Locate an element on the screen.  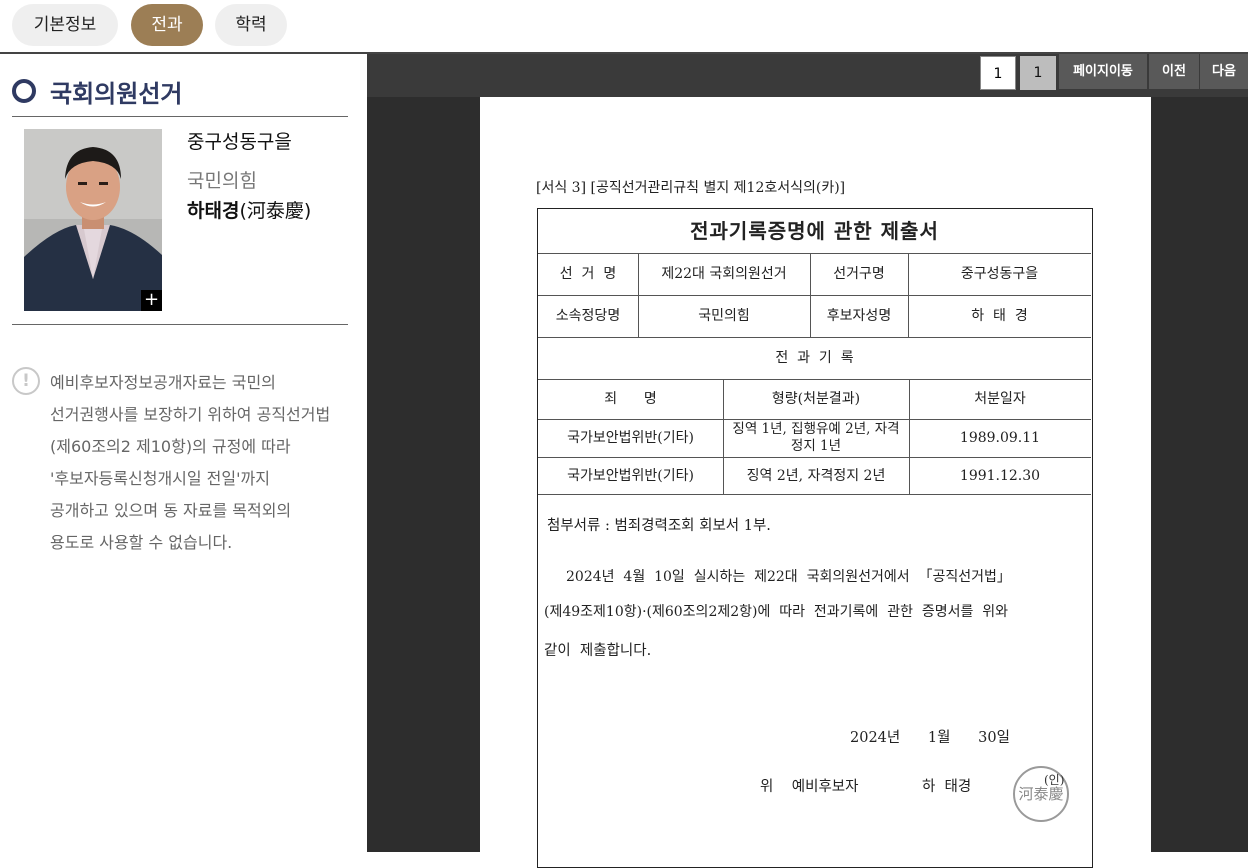
page-total: 1 is located at coordinates (1038, 73).